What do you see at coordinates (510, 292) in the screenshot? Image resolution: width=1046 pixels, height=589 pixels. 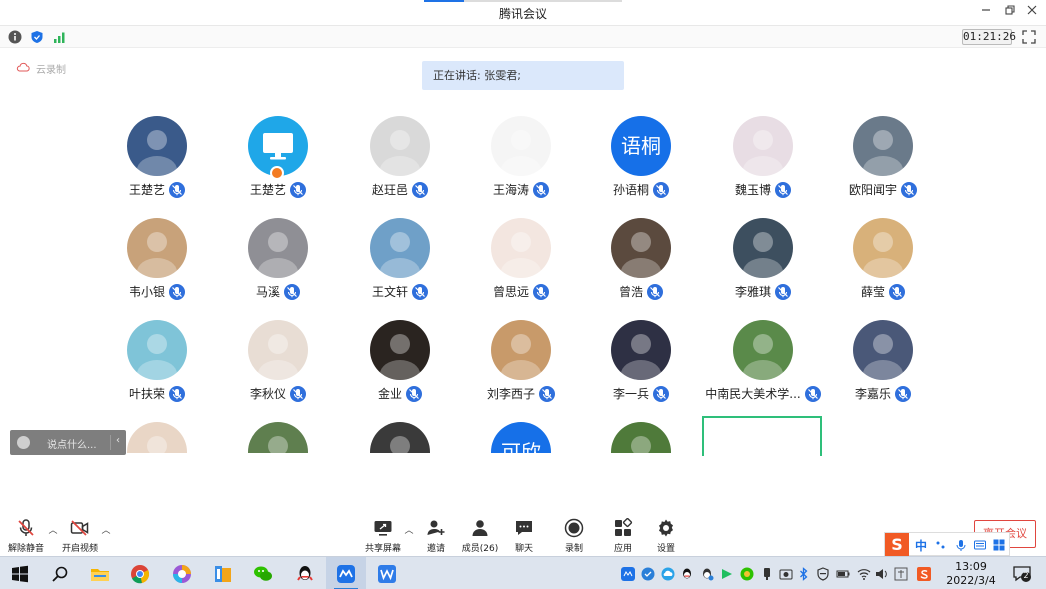 I see `participant-name: 曾思远` at bounding box center [510, 292].